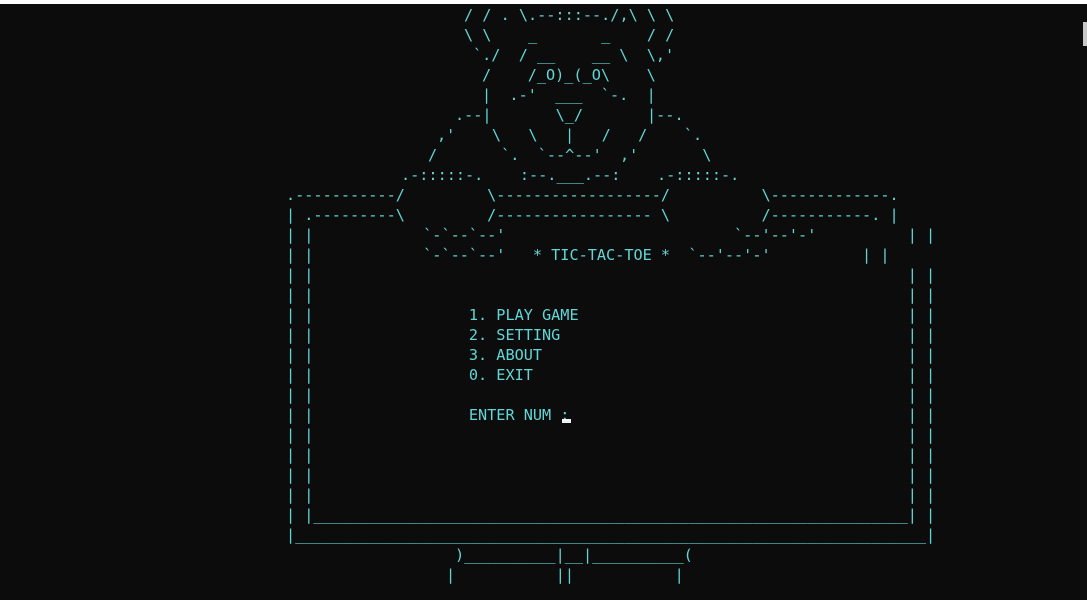  Describe the element at coordinates (569, 95) in the screenshot. I see `bear-muzzle: | .-' ___ `-. |` at that location.